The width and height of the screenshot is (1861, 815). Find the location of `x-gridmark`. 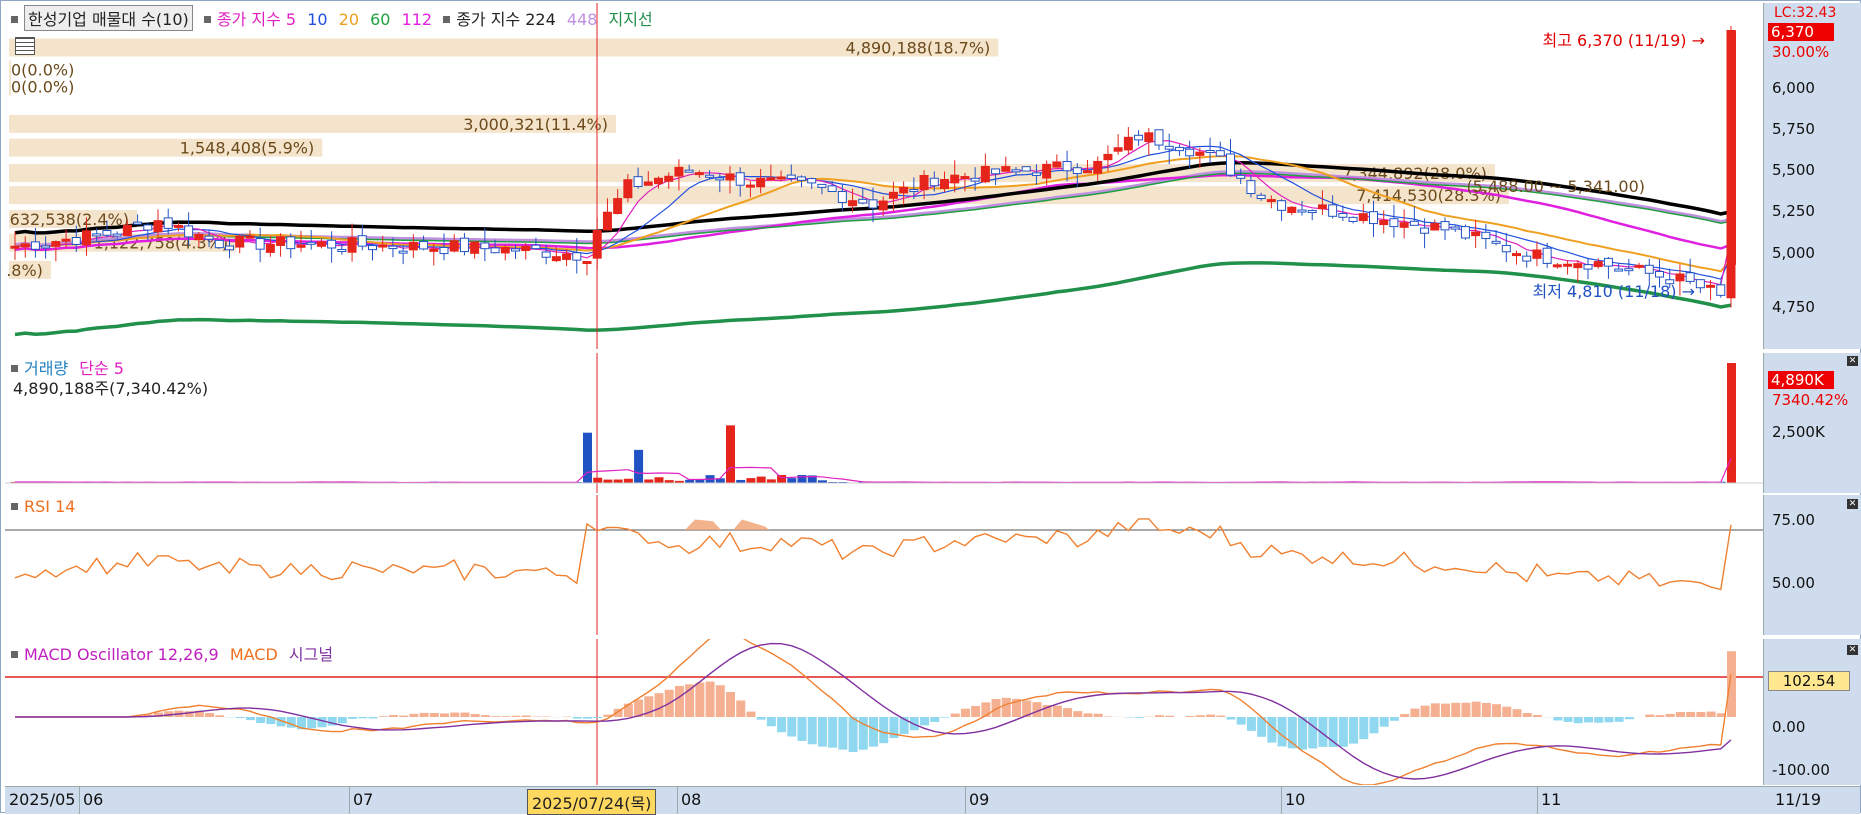

x-gridmark is located at coordinates (79, 800).